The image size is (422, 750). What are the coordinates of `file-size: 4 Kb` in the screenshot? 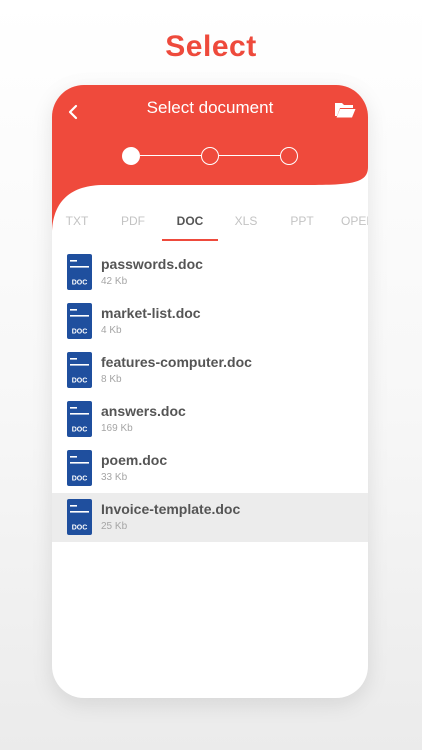 It's located at (111, 330).